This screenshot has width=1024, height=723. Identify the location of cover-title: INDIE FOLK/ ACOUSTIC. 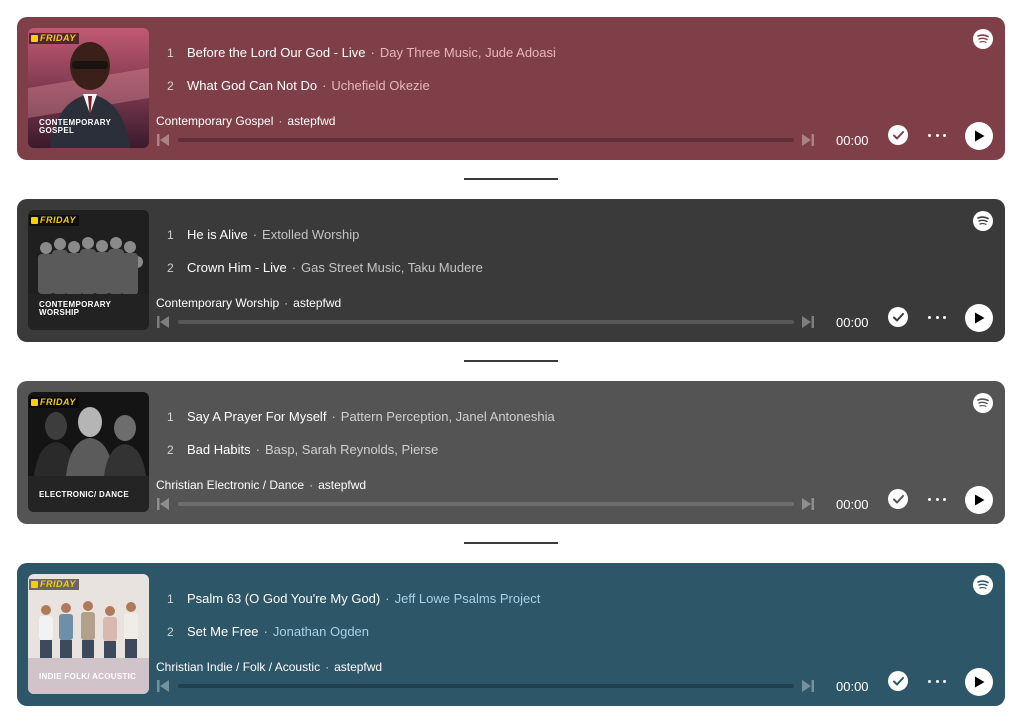
(88, 676).